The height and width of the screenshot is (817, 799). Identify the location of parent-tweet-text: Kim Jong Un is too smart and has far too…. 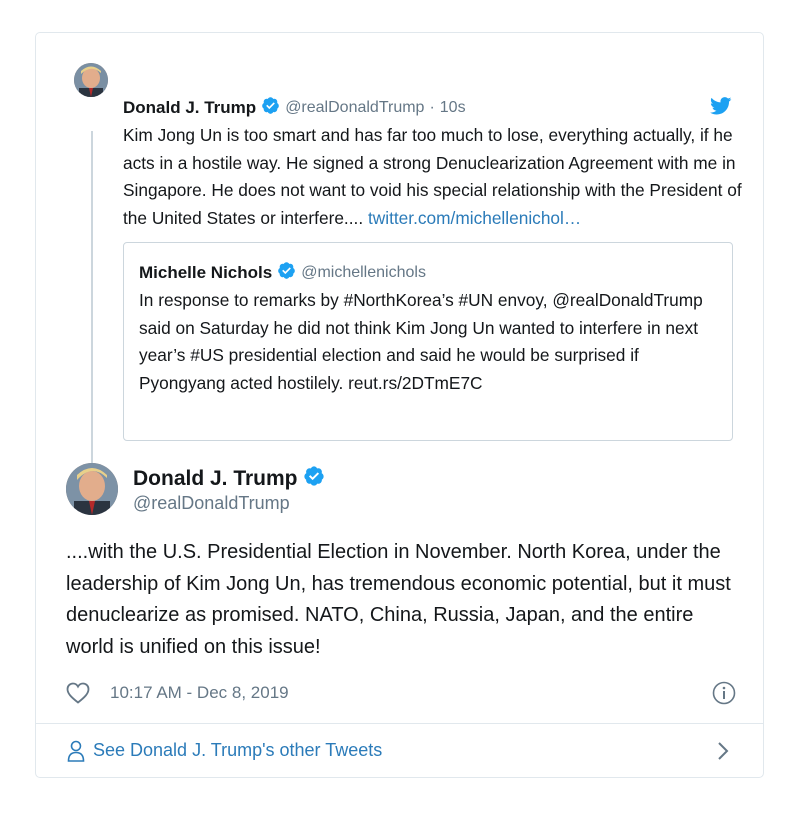
(433, 177).